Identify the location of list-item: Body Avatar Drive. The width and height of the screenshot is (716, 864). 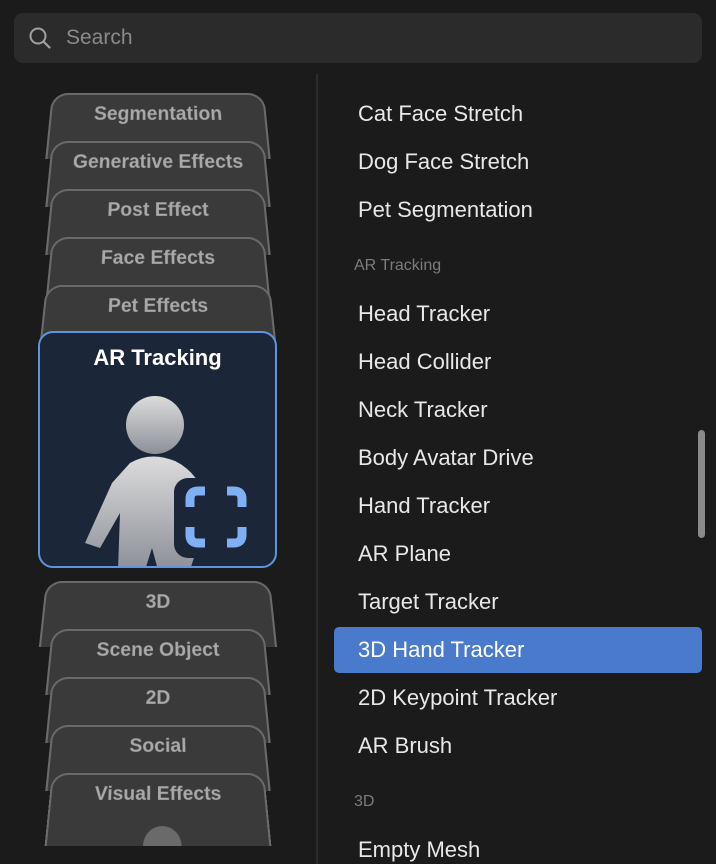
(518, 458).